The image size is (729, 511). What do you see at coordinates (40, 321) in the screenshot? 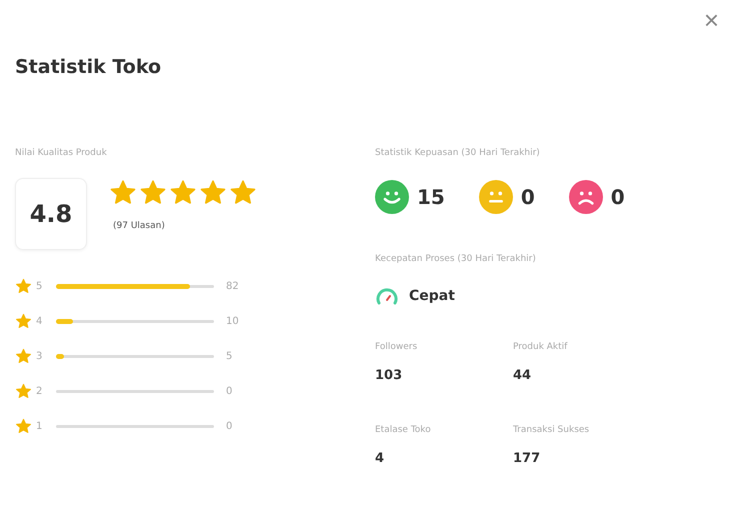
I see `rating-number: 4` at bounding box center [40, 321].